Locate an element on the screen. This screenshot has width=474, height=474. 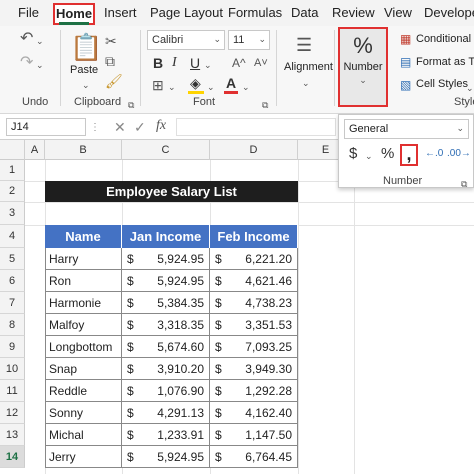
font-name-select: Calibri ⌄ is located at coordinates (186, 40).